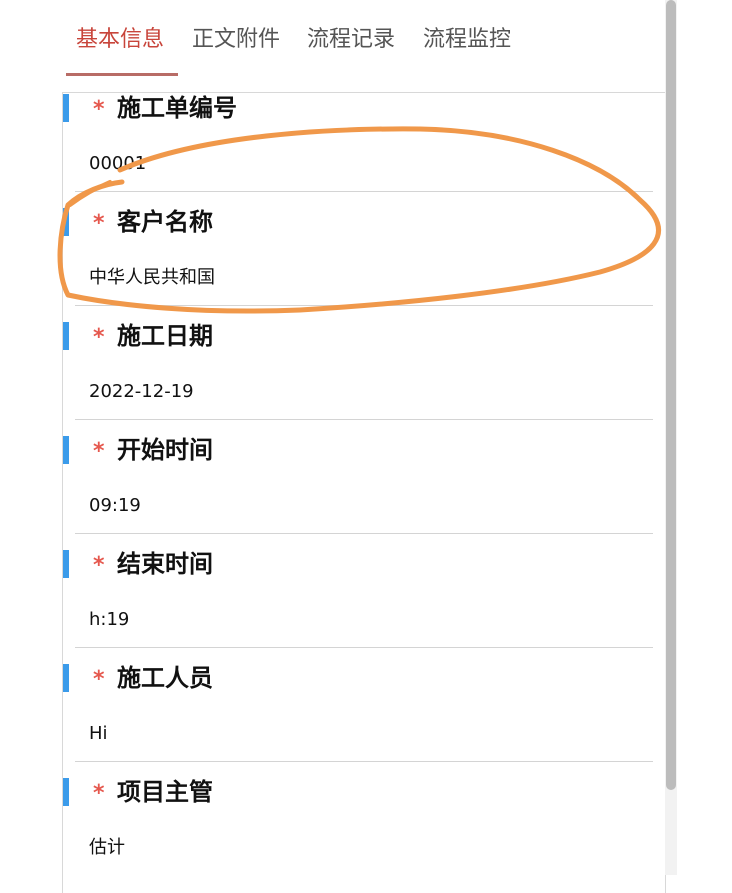 This screenshot has width=732, height=893. What do you see at coordinates (364, 378) in the screenshot?
I see `field-construction-date: * 施工日期 2022-12-19` at bounding box center [364, 378].